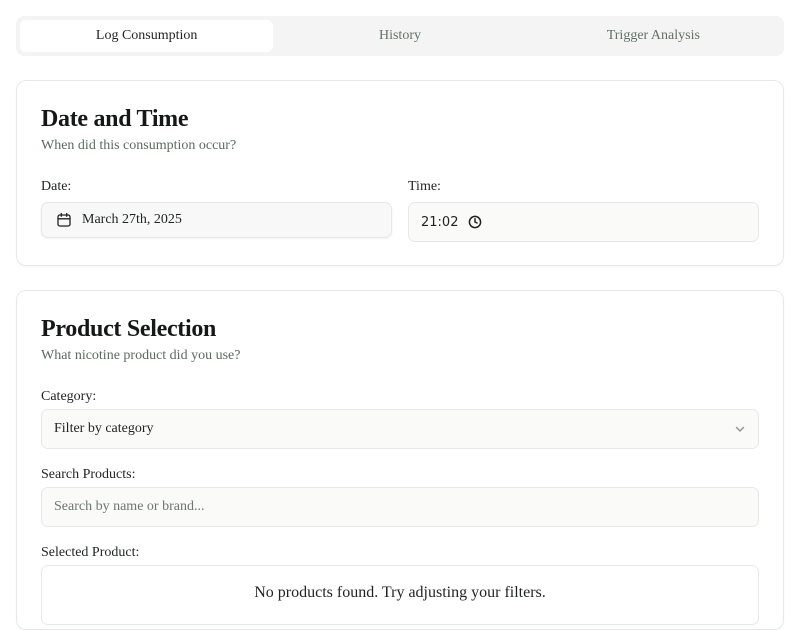 This screenshot has height=630, width=800. What do you see at coordinates (400, 429) in the screenshot?
I see `category-select: Filter by category` at bounding box center [400, 429].